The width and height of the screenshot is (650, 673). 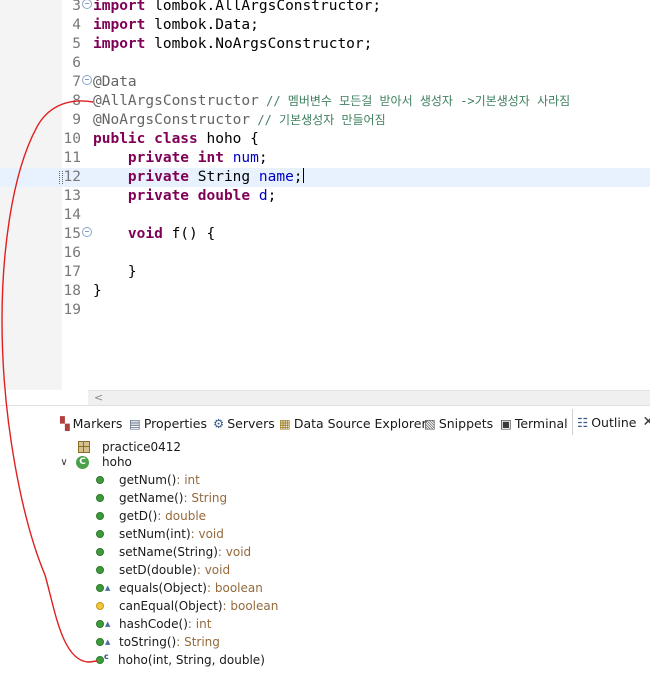 I want to click on tab-snippets: ▧ Snippets, so click(x=458, y=423).